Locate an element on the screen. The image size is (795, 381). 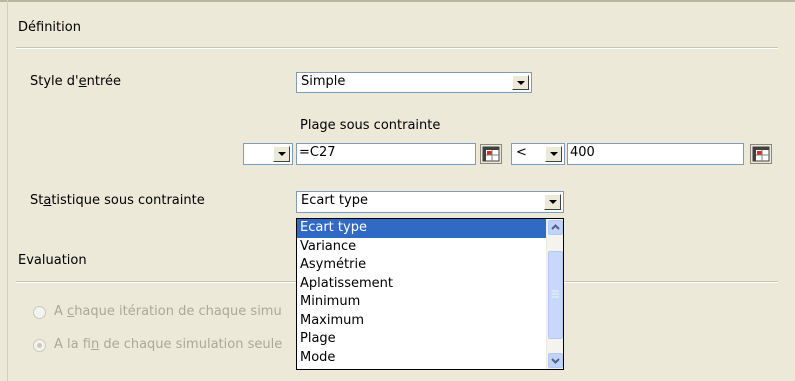
option-each-iteration-label: A chaque itération de chaque simu is located at coordinates (168, 312).